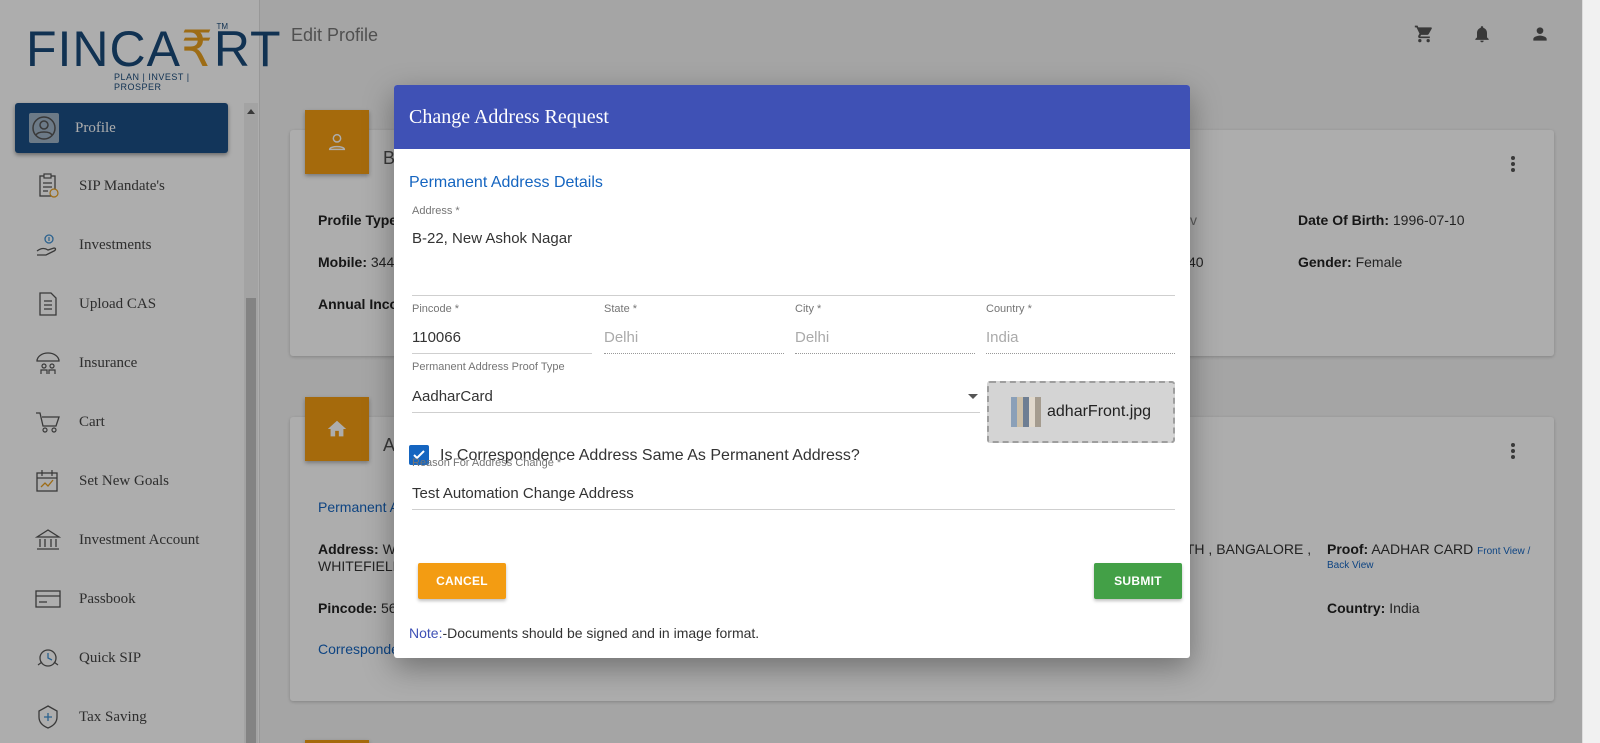  What do you see at coordinates (488, 367) in the screenshot?
I see `proof-type-label: Permanent Address Proof Type` at bounding box center [488, 367].